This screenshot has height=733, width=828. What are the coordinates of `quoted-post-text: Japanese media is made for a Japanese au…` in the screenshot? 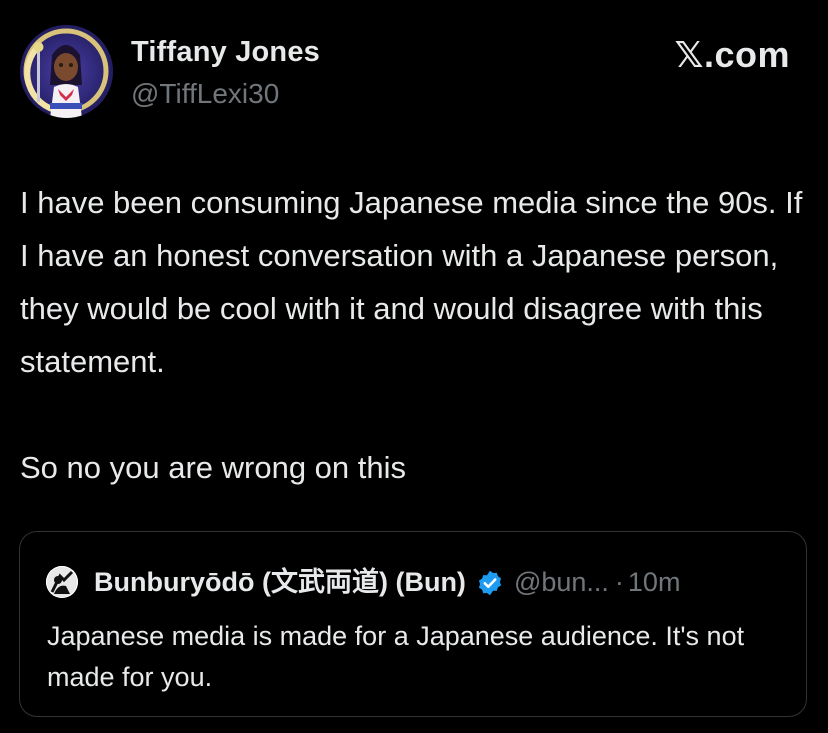 It's located at (396, 656).